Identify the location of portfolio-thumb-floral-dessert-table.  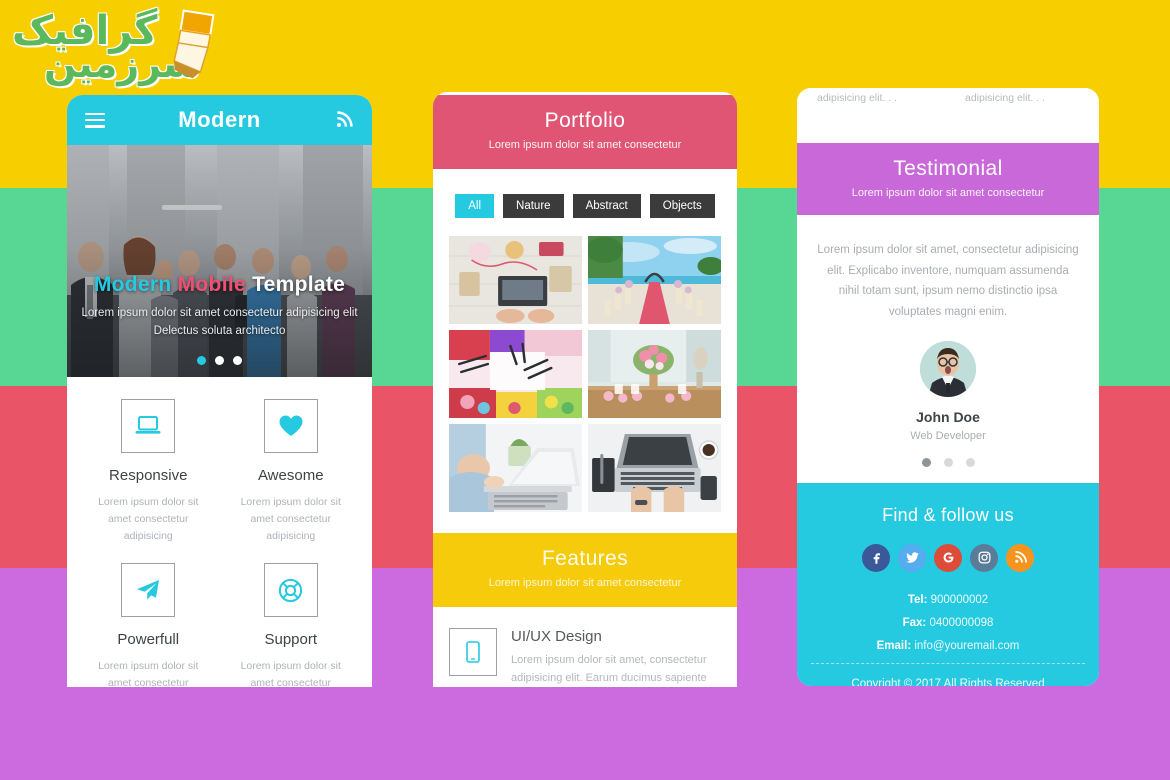
(654, 374).